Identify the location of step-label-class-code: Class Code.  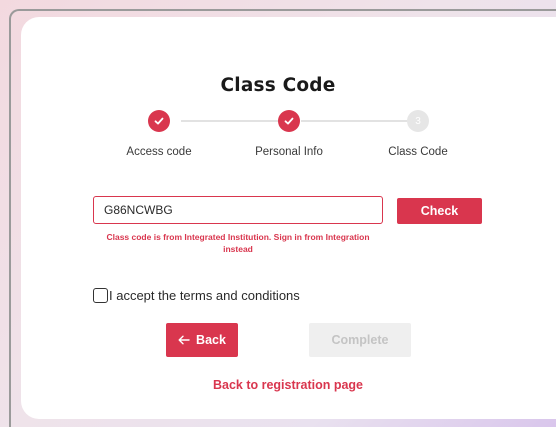
(418, 152).